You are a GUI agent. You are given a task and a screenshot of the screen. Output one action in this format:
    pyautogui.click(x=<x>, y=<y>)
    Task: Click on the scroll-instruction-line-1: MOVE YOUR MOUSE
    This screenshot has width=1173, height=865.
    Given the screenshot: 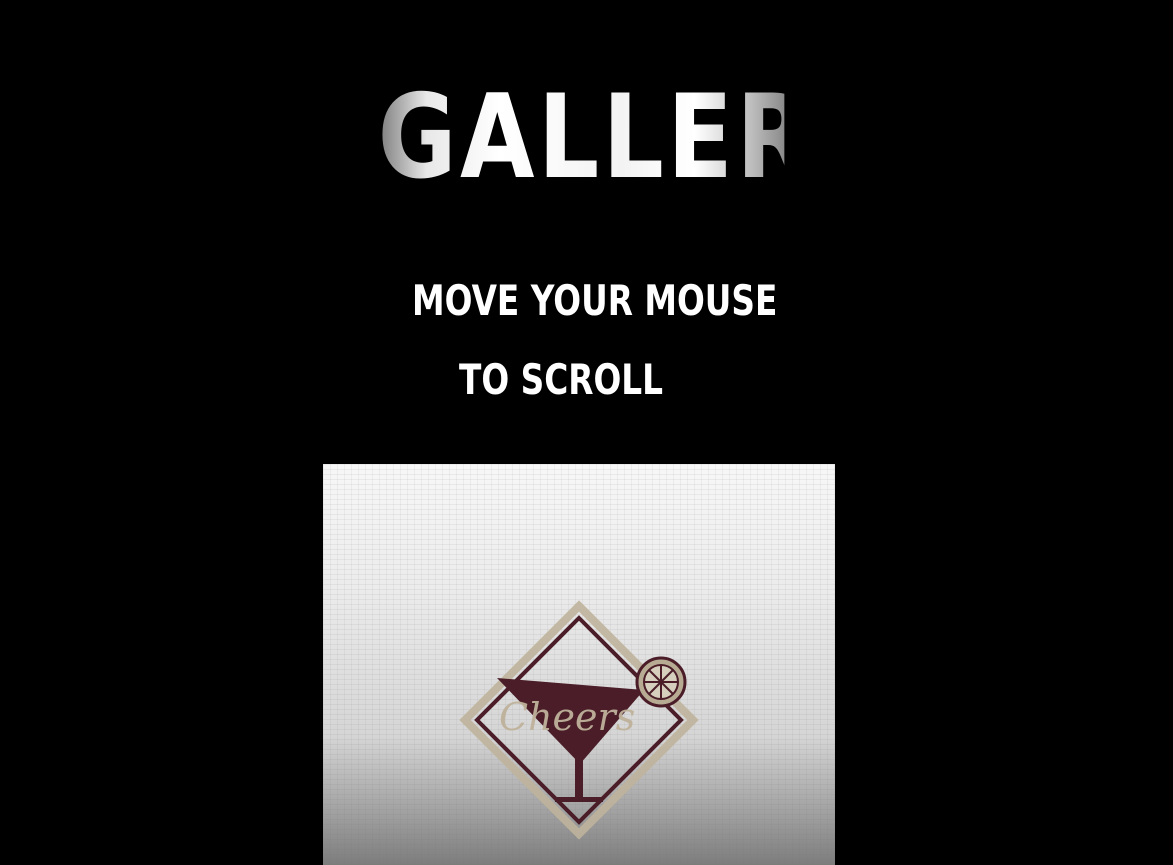 What is the action you would take?
    pyautogui.click(x=595, y=300)
    